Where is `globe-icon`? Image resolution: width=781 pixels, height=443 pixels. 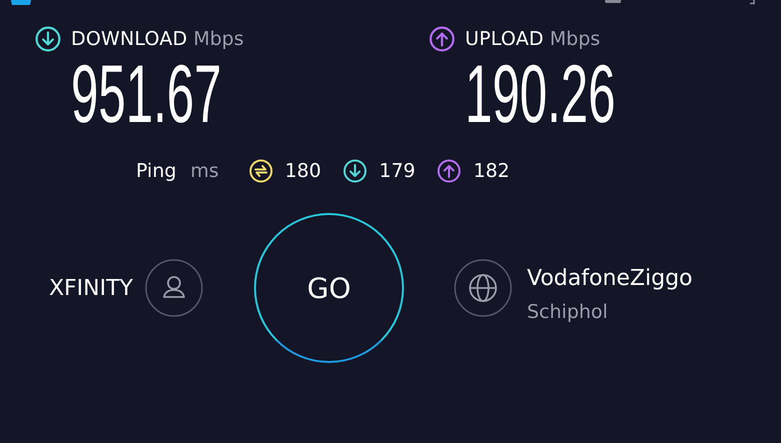
globe-icon is located at coordinates (483, 288).